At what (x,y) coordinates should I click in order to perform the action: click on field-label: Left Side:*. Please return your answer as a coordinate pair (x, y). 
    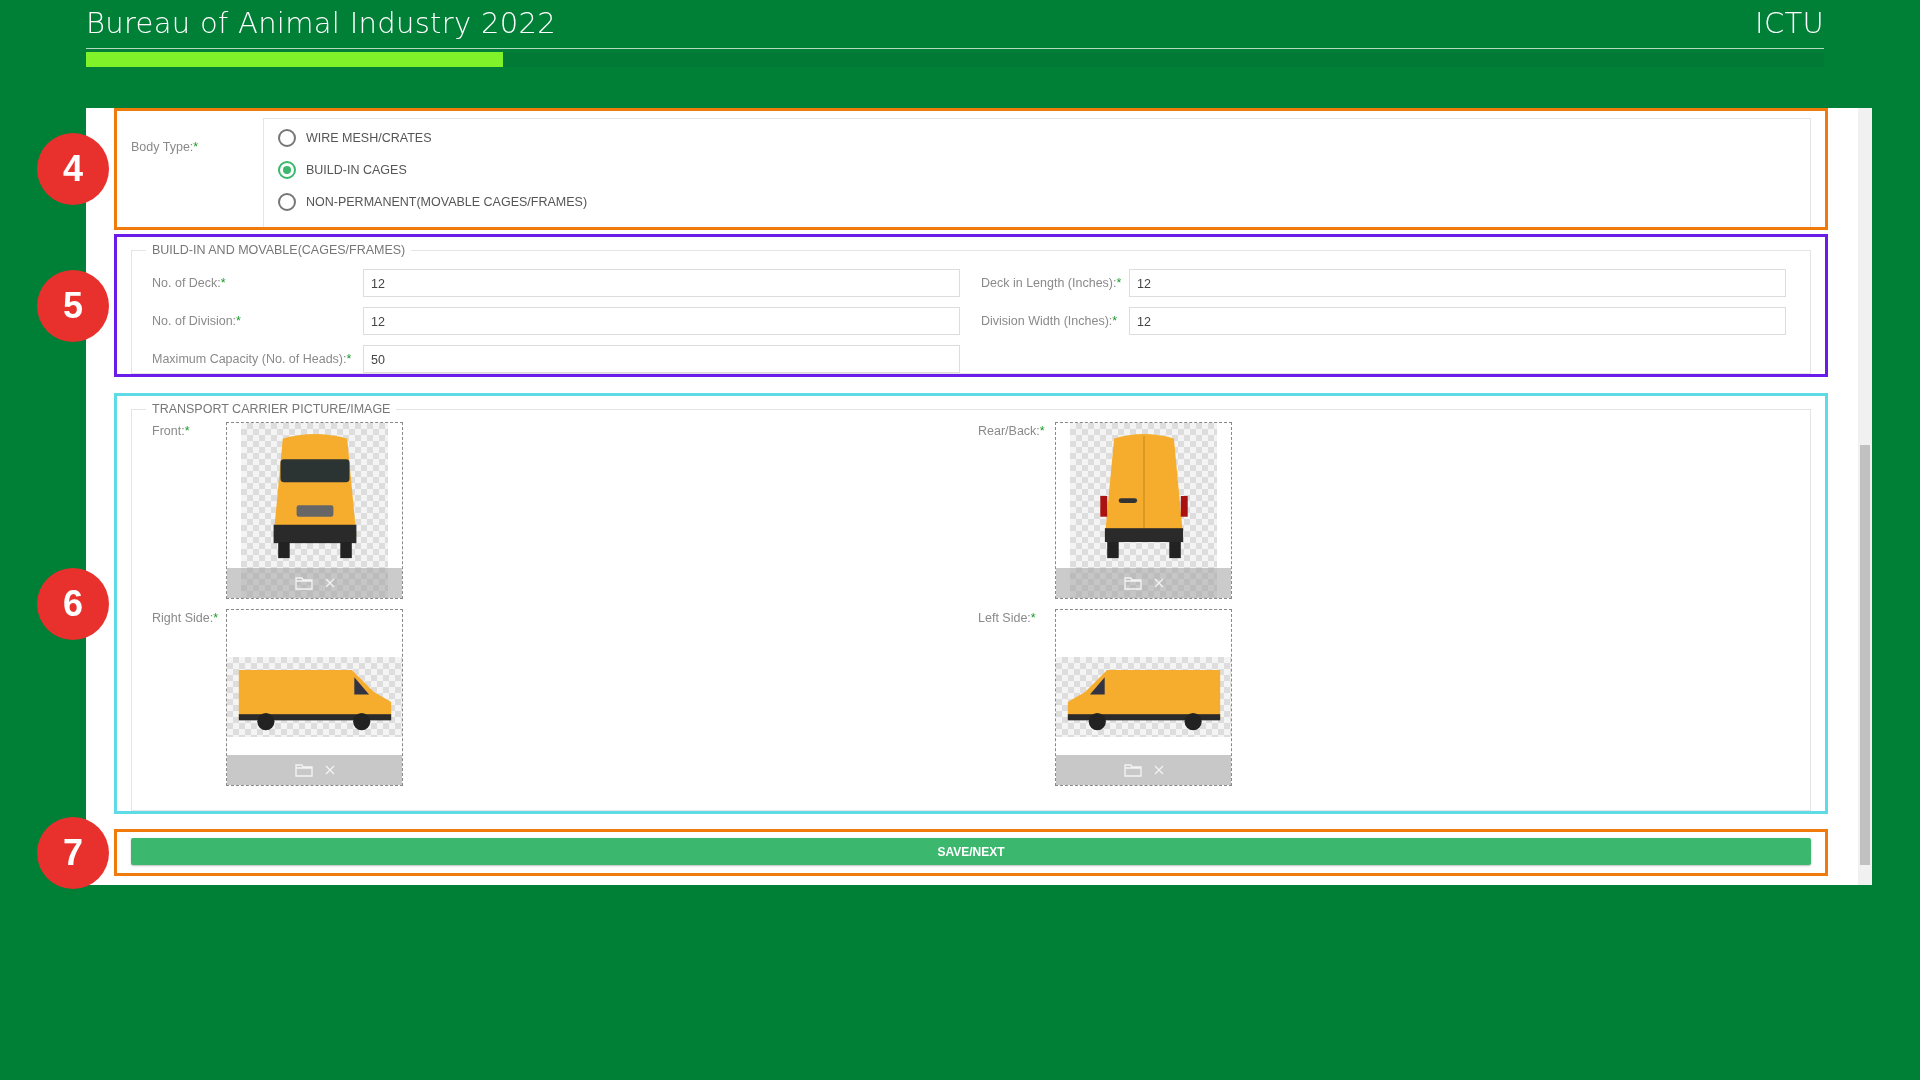
    Looking at the image, I should click on (1007, 618).